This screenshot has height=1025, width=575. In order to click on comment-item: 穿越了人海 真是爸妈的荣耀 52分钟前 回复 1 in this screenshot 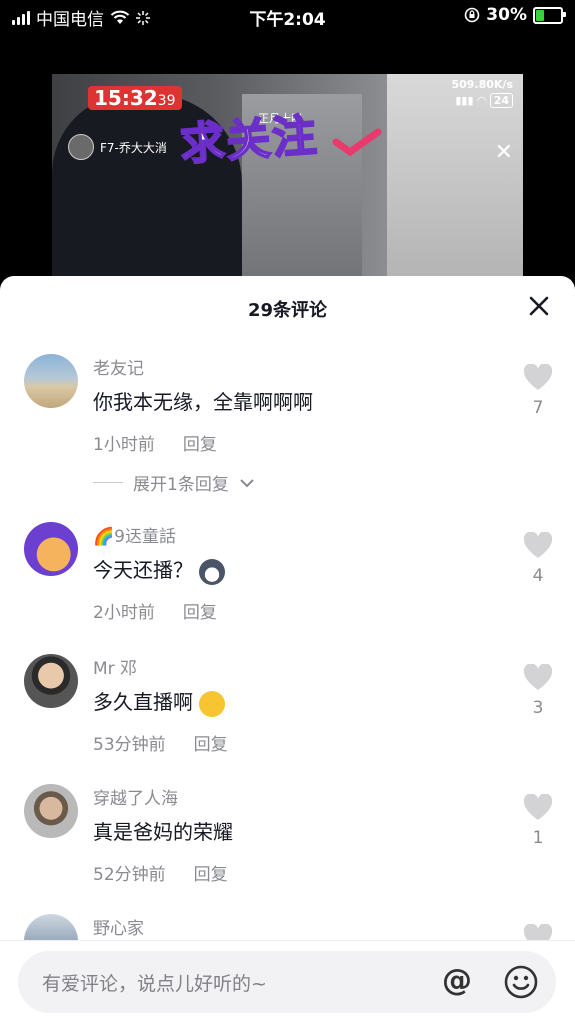, I will do `click(287, 844)`.